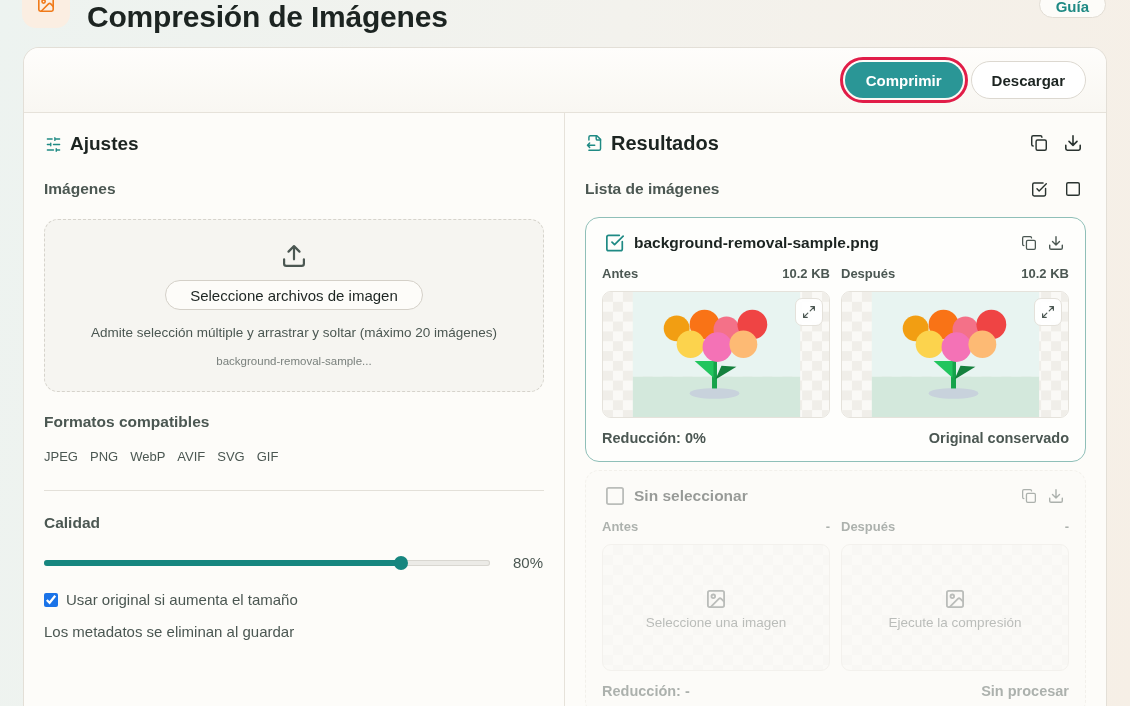 The image size is (1130, 706). What do you see at coordinates (294, 295) in the screenshot?
I see `select-files-button: Seleccione archivos de imagen` at bounding box center [294, 295].